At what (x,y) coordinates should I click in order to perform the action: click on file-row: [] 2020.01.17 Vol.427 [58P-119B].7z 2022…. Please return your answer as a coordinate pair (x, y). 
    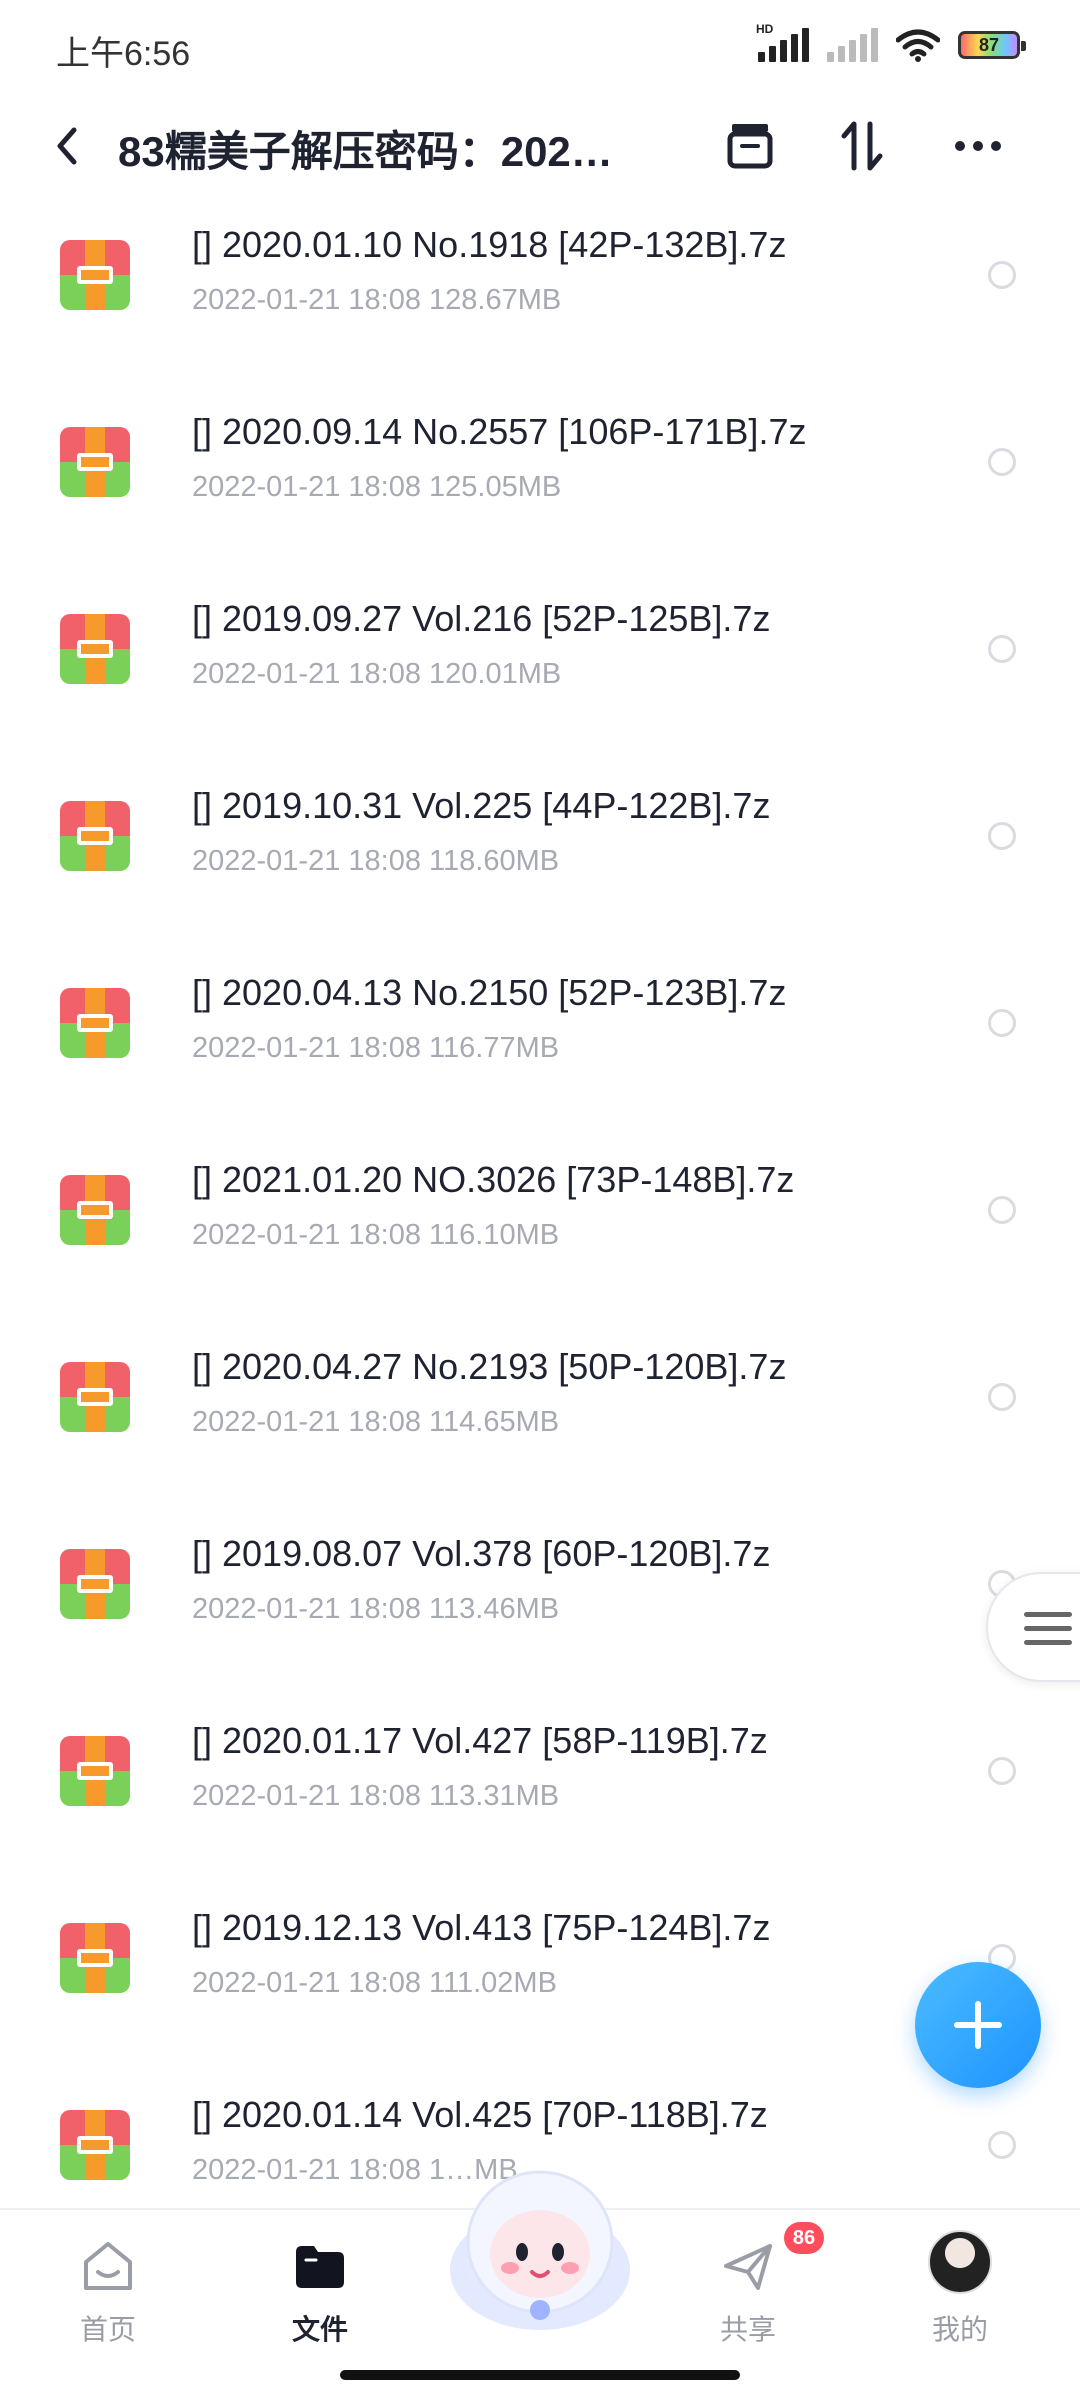
    Looking at the image, I should click on (540, 1785).